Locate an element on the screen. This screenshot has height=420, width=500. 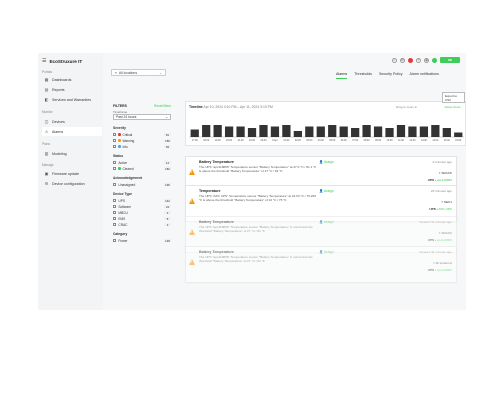
filter-row-active: Active 14 is located at coordinates (142, 162).